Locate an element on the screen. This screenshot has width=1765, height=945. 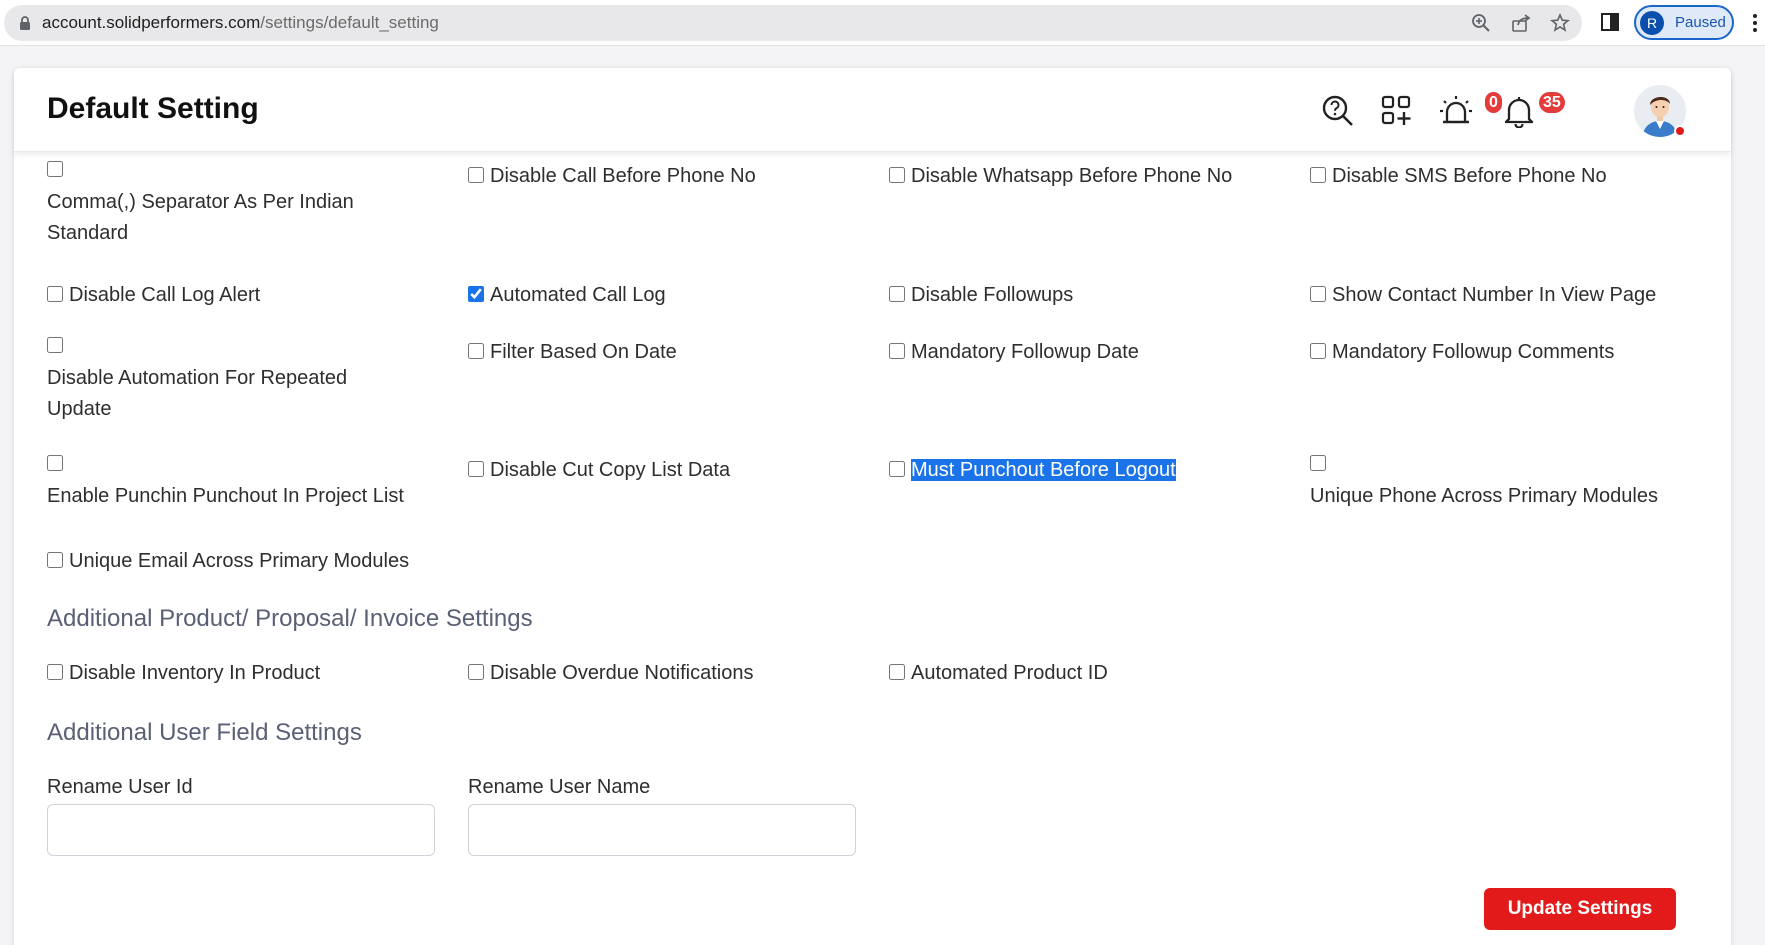
option-disable-inventory: Disable Inventory In Product is located at coordinates (247, 673).